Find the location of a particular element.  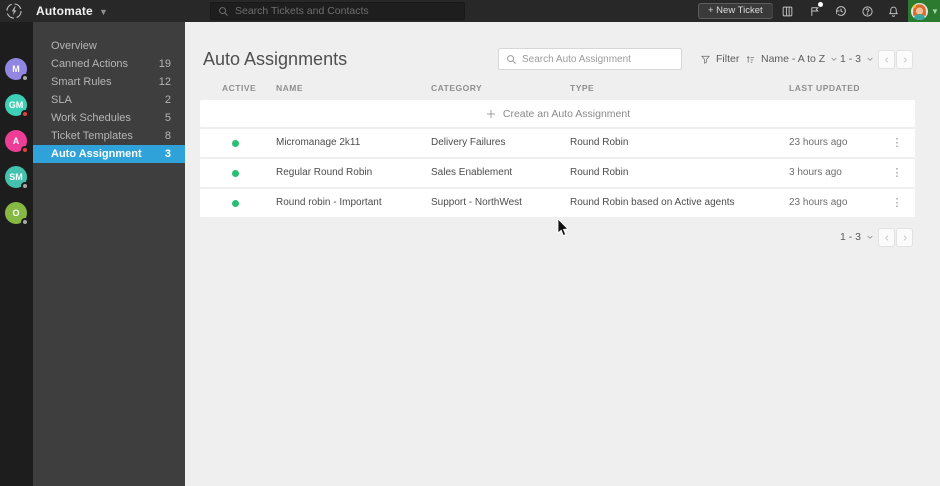

kanban-board-icon is located at coordinates (787, 11).